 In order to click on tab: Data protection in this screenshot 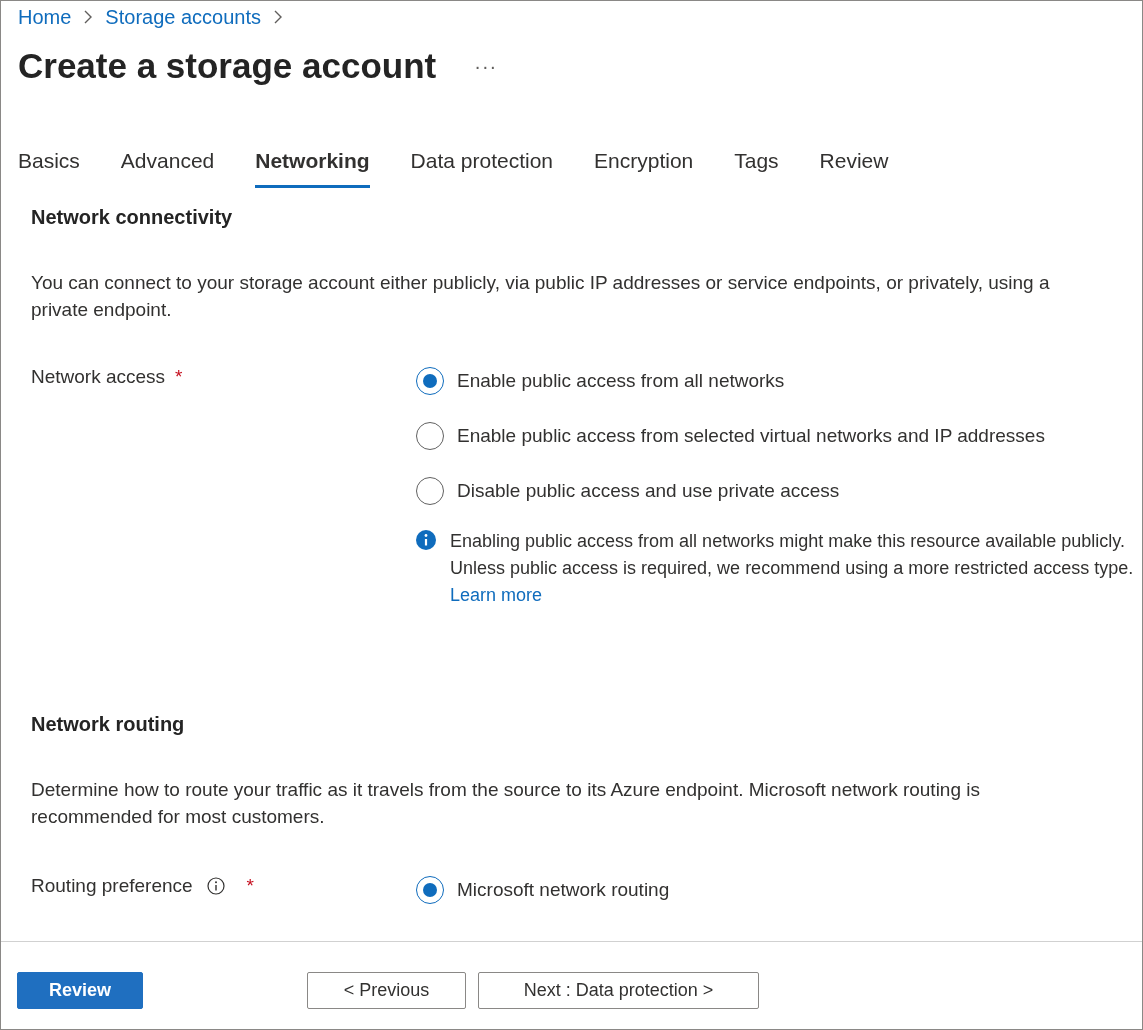, I will do `click(482, 164)`.